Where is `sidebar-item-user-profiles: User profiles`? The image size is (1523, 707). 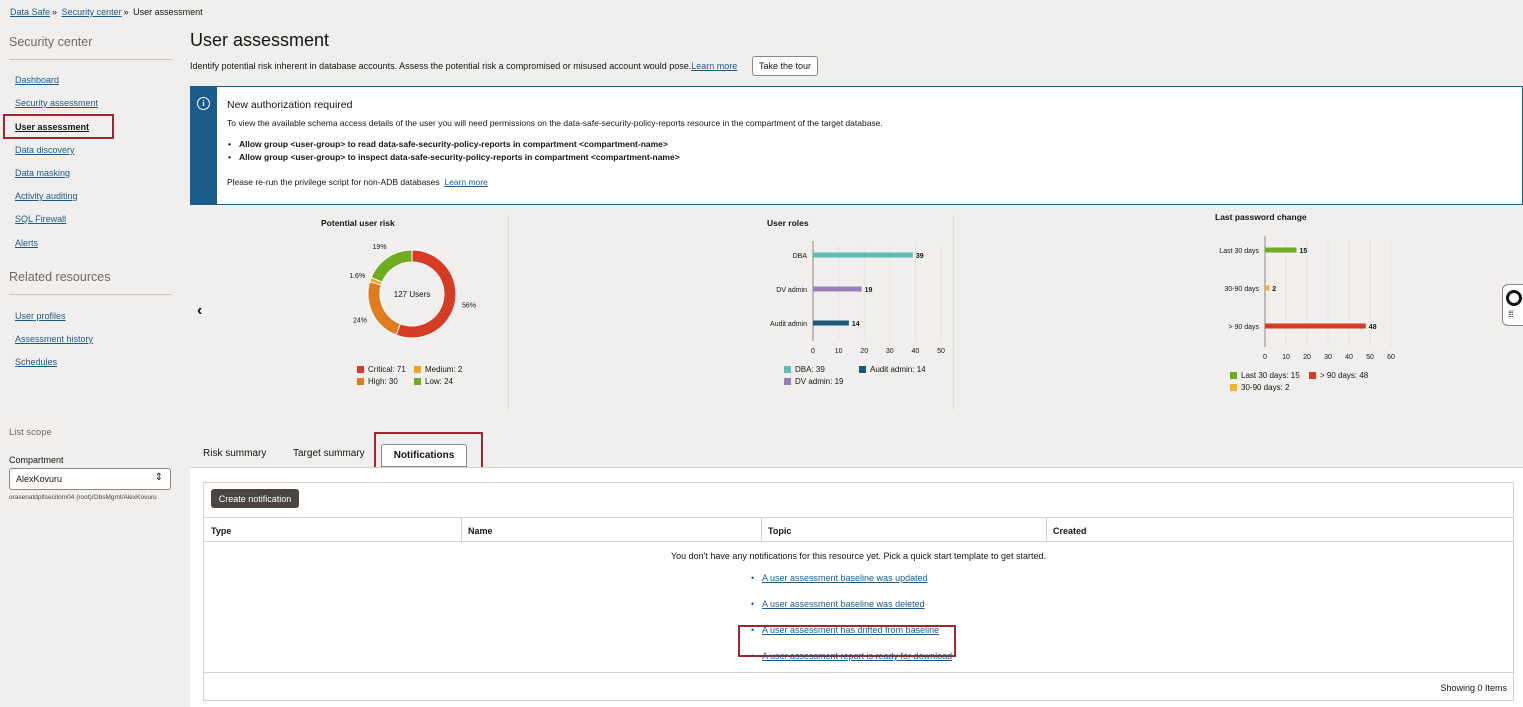 sidebar-item-user-profiles: User profiles is located at coordinates (40, 316).